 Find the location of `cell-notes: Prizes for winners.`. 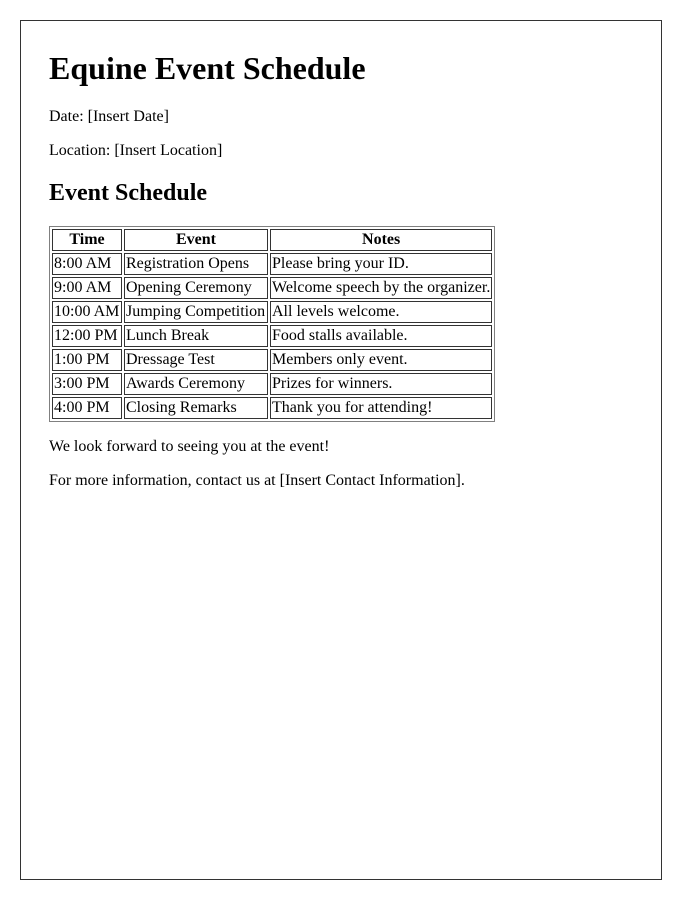

cell-notes: Prizes for winners. is located at coordinates (381, 384).